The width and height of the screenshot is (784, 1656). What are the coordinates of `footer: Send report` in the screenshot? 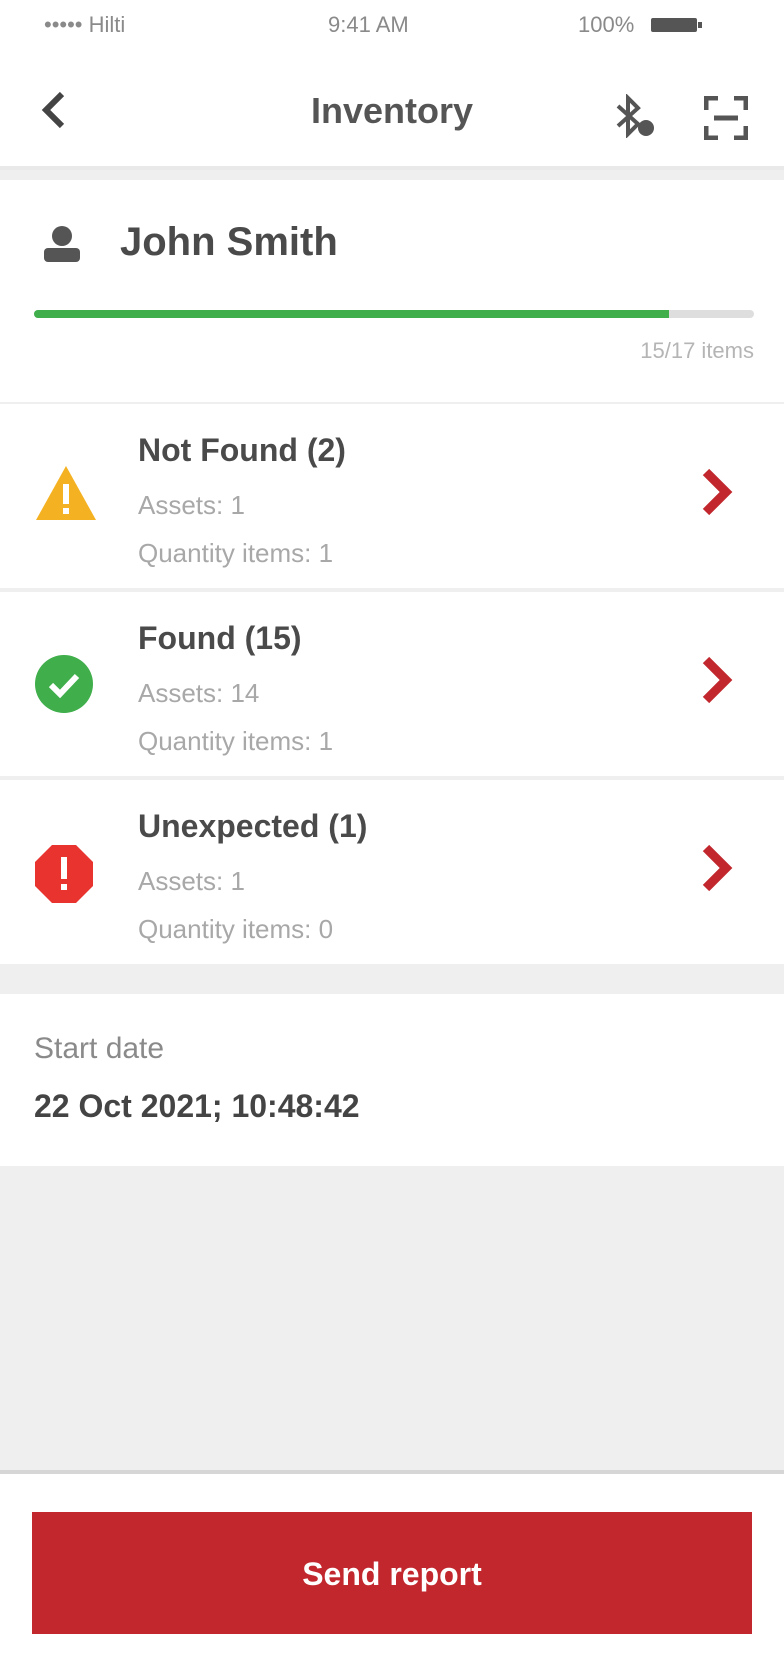 It's located at (392, 1563).